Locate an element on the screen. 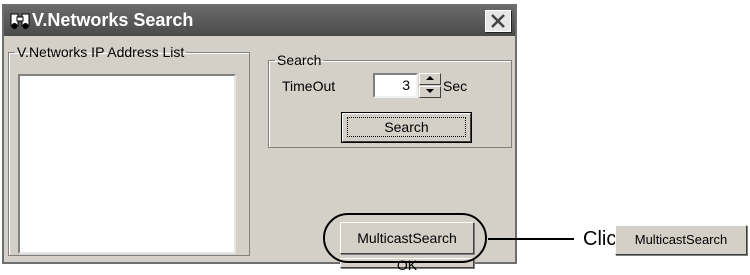 The width and height of the screenshot is (750, 275). arrow-up-icon is located at coordinates (430, 78).